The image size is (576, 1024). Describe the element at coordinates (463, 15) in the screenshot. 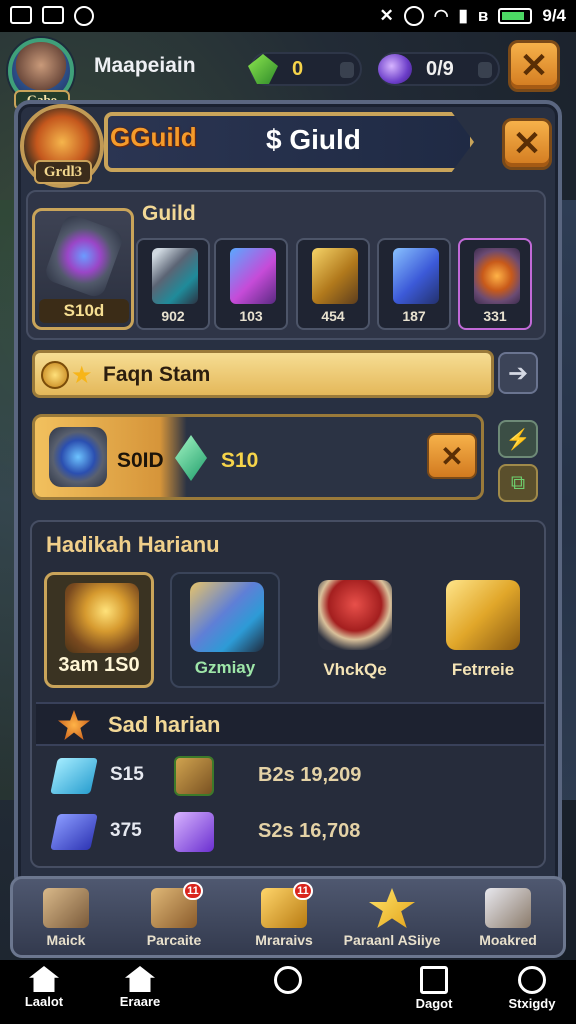

I see `signal-icon: ▮` at that location.